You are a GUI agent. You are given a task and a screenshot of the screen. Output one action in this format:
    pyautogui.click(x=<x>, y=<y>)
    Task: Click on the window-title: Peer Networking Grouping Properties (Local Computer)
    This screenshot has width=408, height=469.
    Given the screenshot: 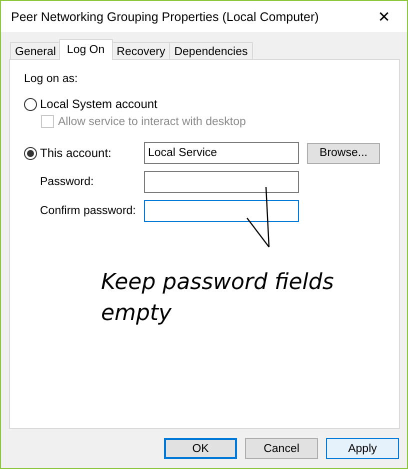 What is the action you would take?
    pyautogui.click(x=165, y=17)
    